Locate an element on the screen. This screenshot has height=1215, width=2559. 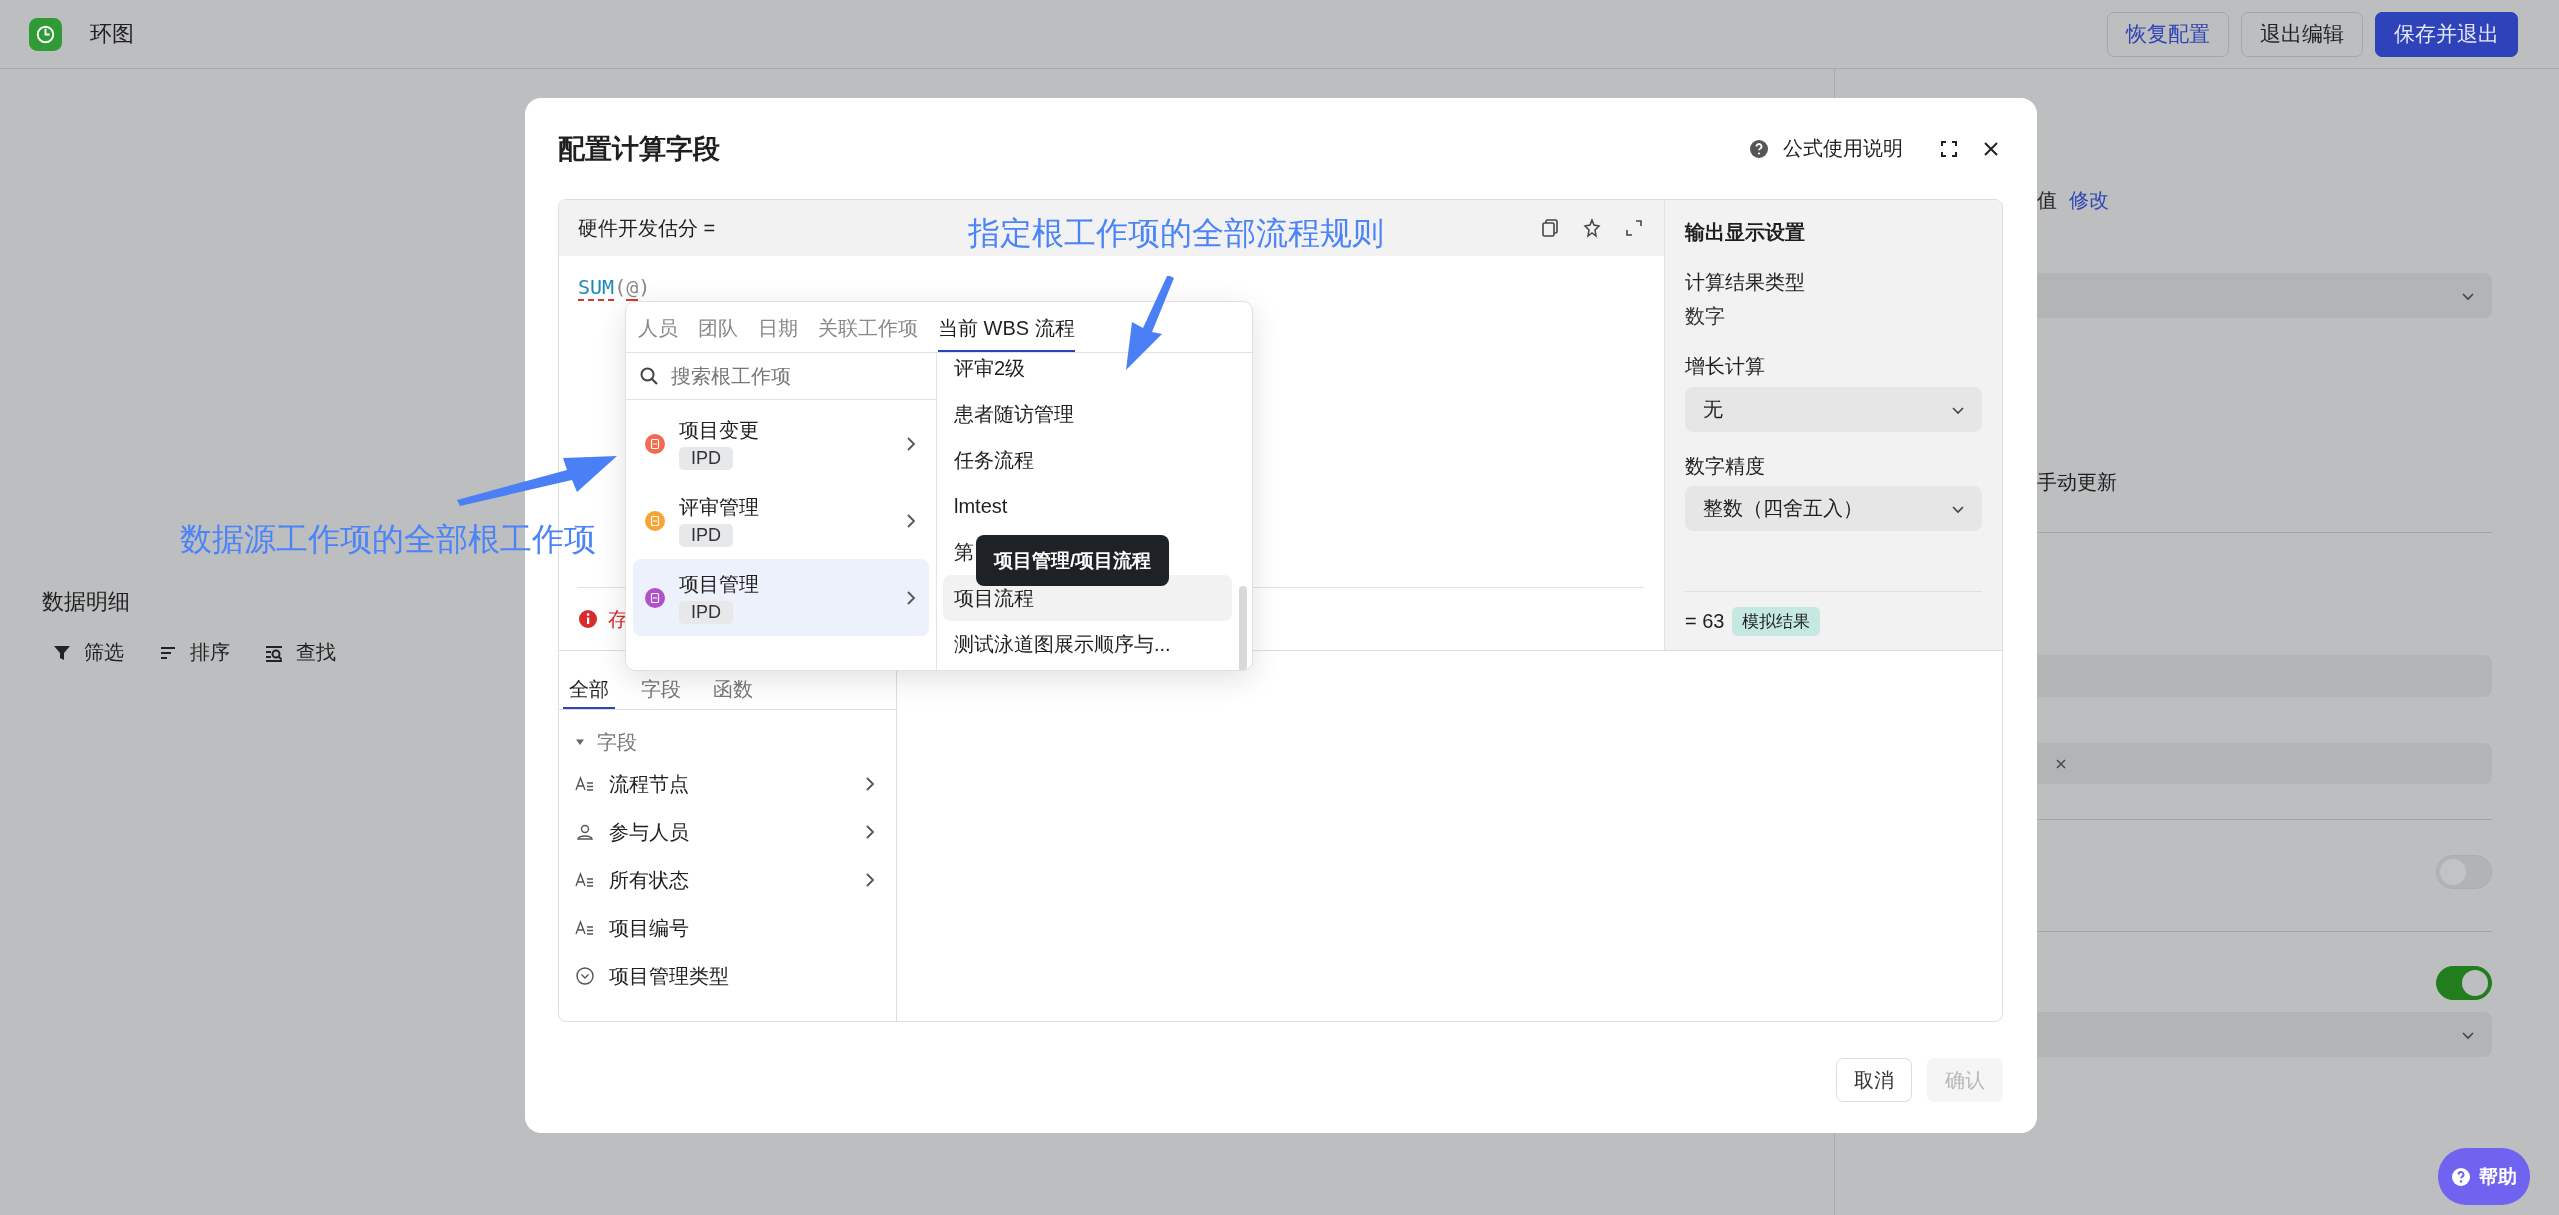
help-link: 公式使用说明 is located at coordinates (1826, 148).